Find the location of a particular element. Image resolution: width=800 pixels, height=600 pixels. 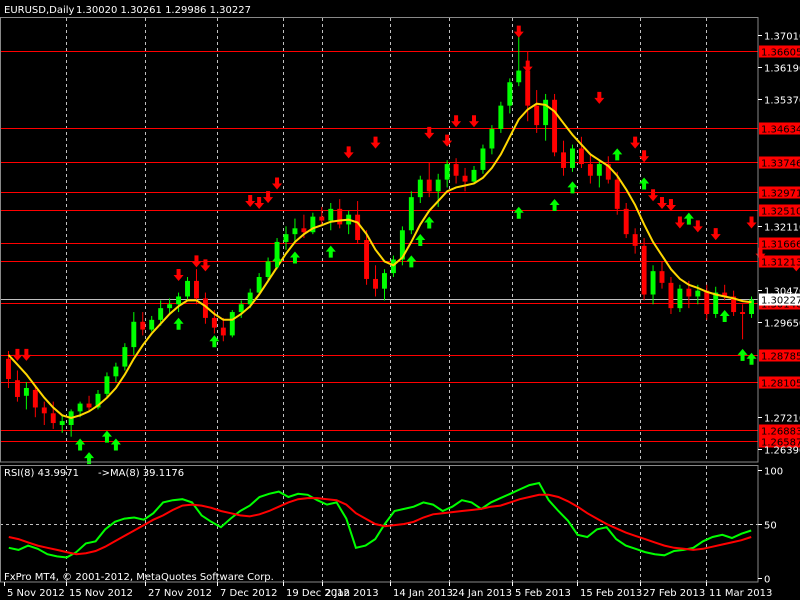

rsi-y-tick-label: 100 is located at coordinates (773, 472).